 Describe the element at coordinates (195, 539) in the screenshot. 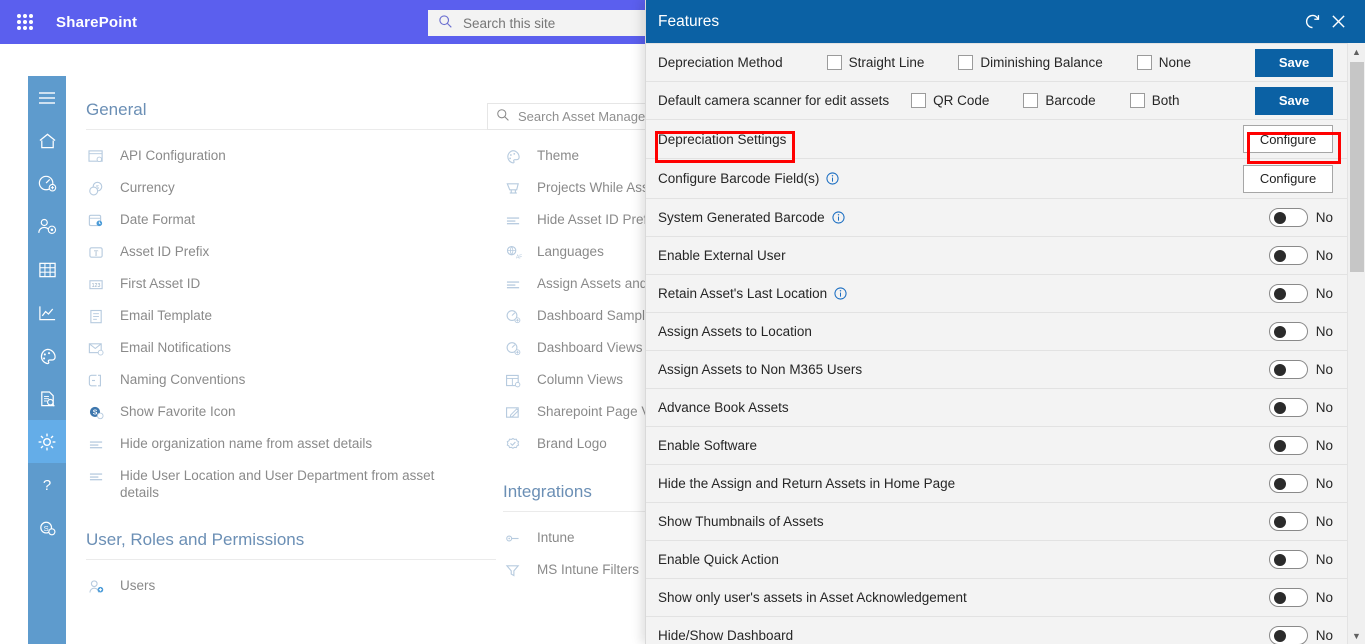

I see `section-title-user-roles: User, Roles and Permissions` at that location.